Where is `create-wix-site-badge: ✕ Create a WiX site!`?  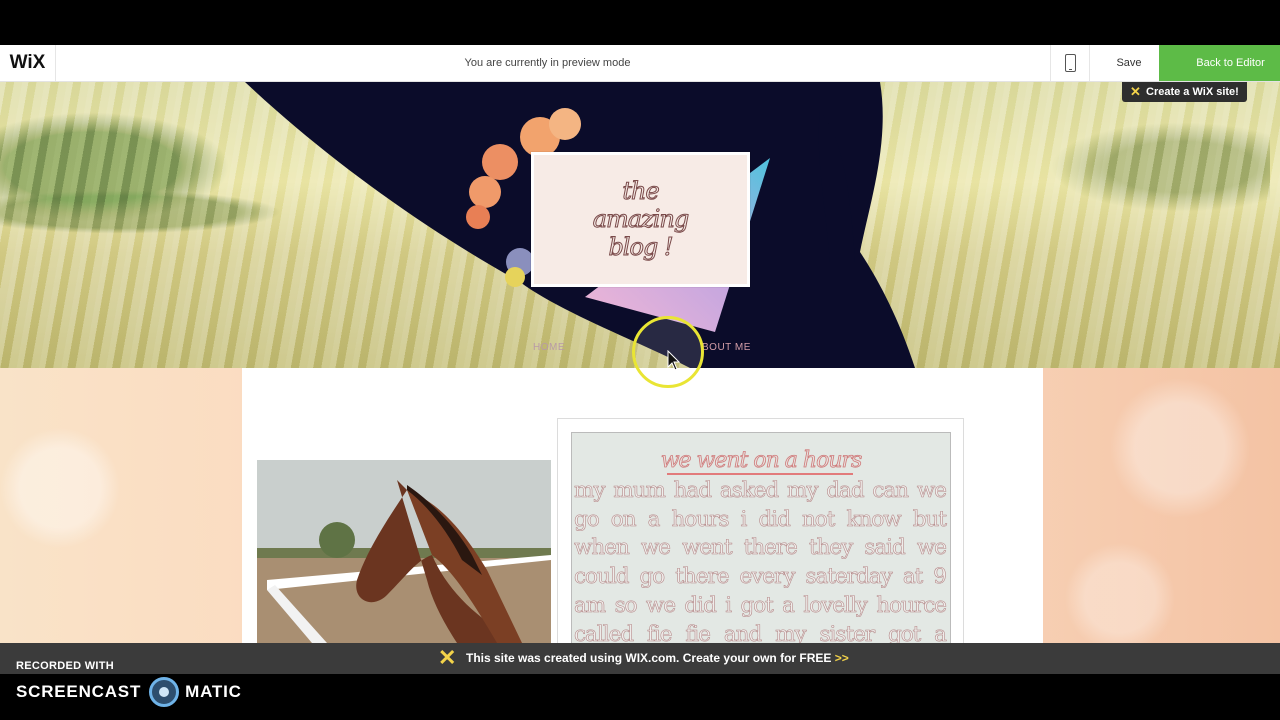 create-wix-site-badge: ✕ Create a WiX site! is located at coordinates (1184, 92).